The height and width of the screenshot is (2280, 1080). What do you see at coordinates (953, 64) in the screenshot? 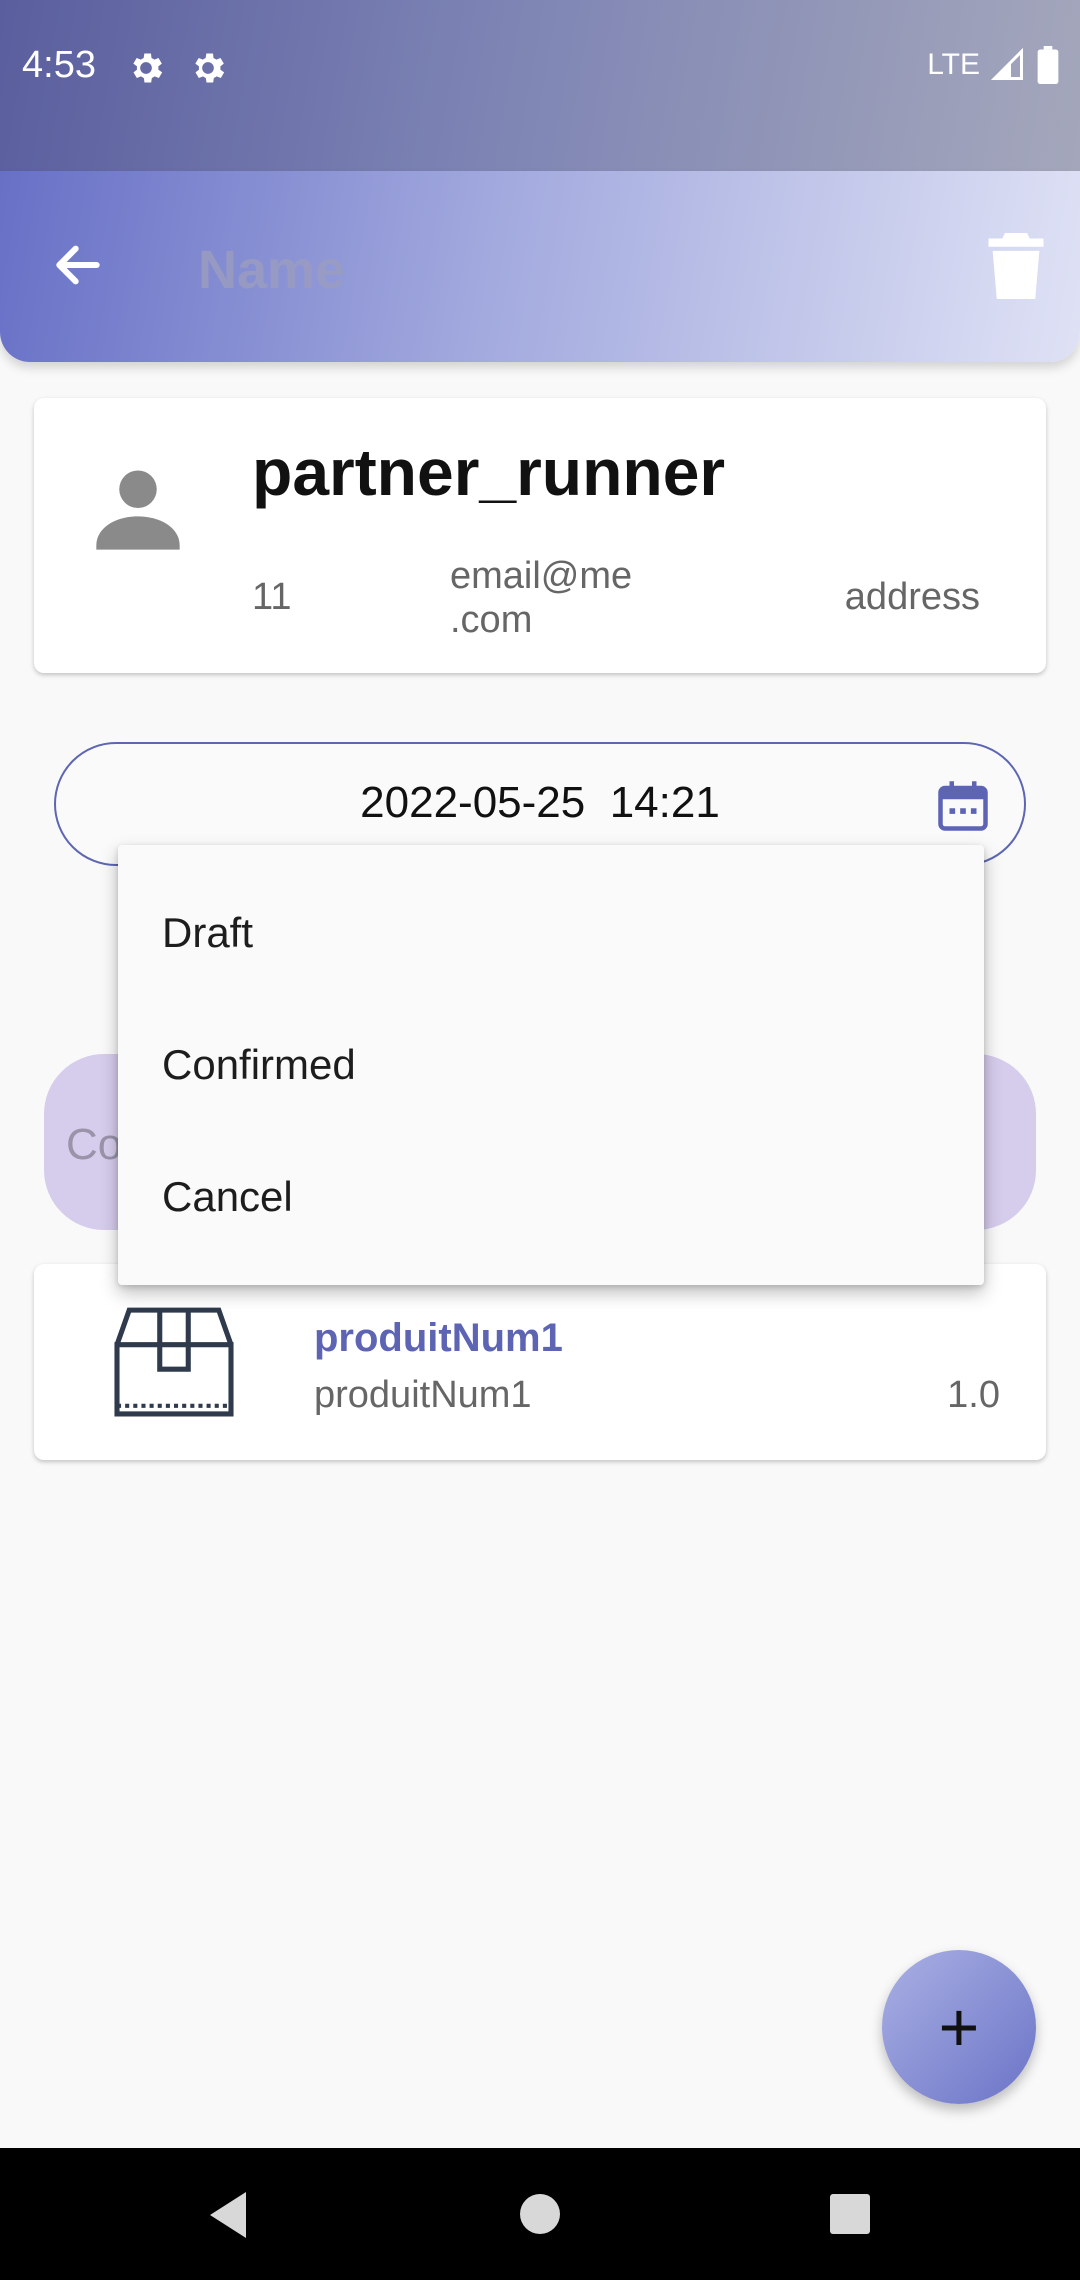
I see `network-type: LTE` at bounding box center [953, 64].